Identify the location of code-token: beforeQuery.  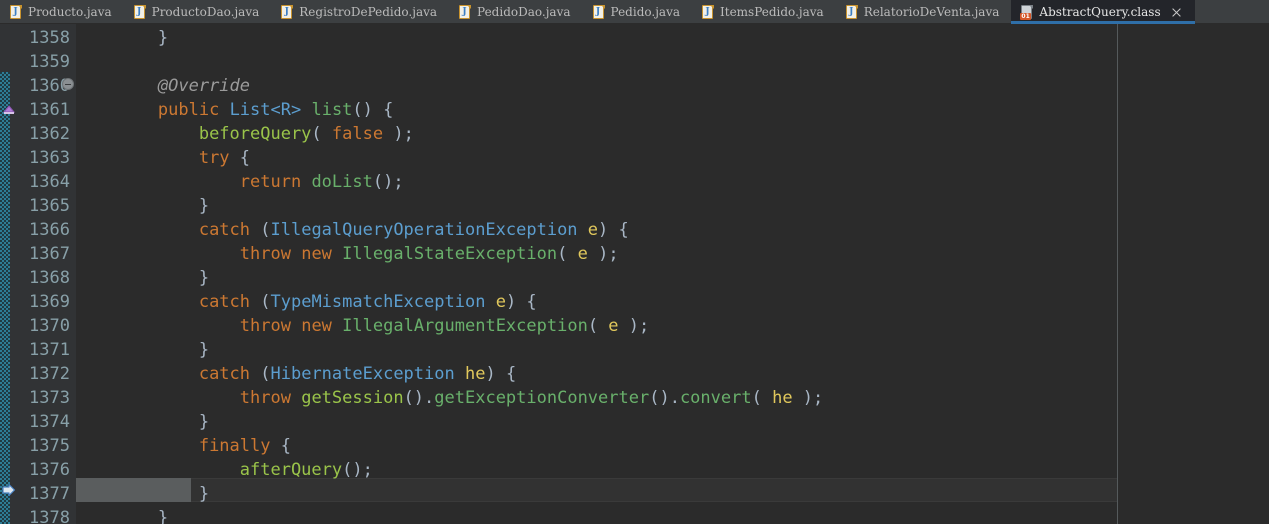
(255, 134).